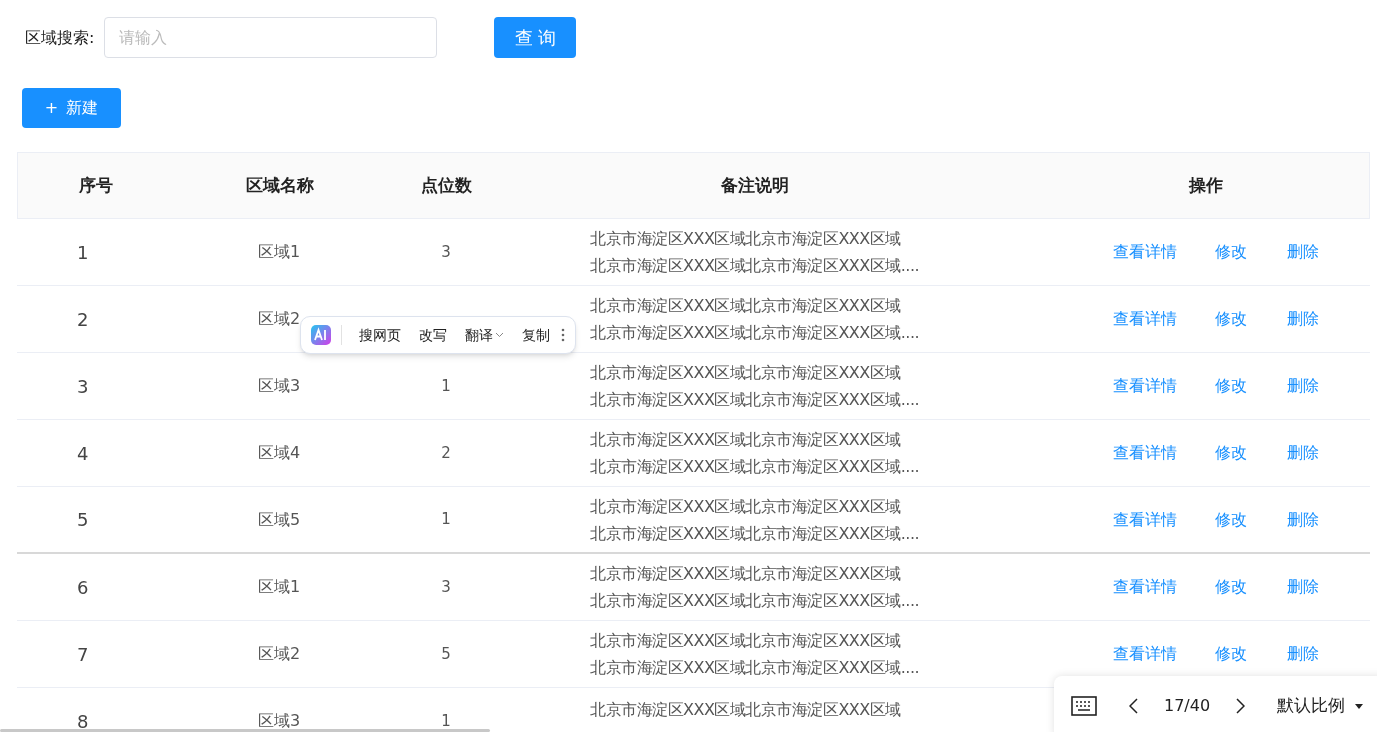 The image size is (1377, 732). I want to click on table-cell: 1, so click(83, 252).